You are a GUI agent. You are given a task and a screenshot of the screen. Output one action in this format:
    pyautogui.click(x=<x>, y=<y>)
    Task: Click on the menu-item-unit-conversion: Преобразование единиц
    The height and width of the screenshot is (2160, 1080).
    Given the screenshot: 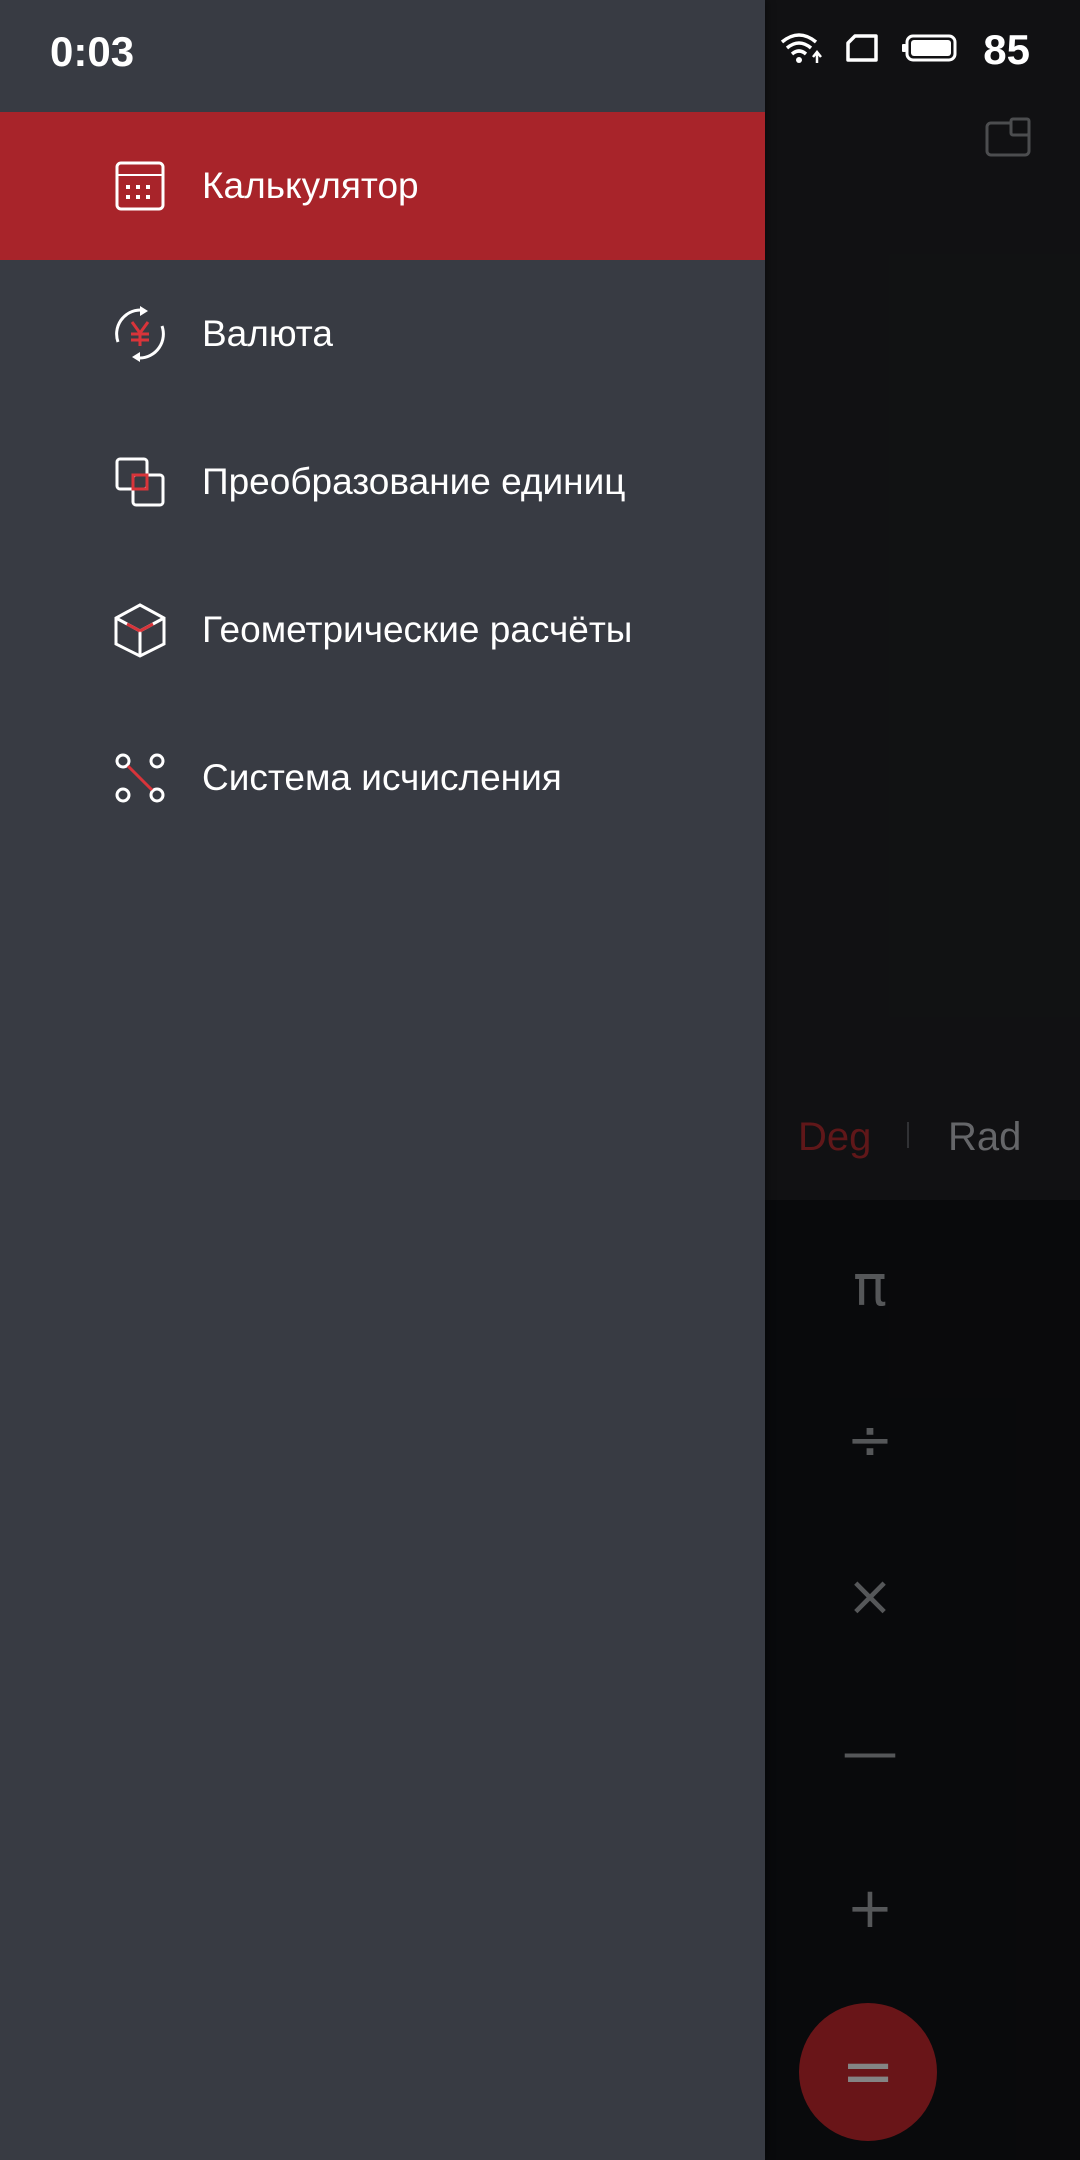 What is the action you would take?
    pyautogui.click(x=382, y=482)
    